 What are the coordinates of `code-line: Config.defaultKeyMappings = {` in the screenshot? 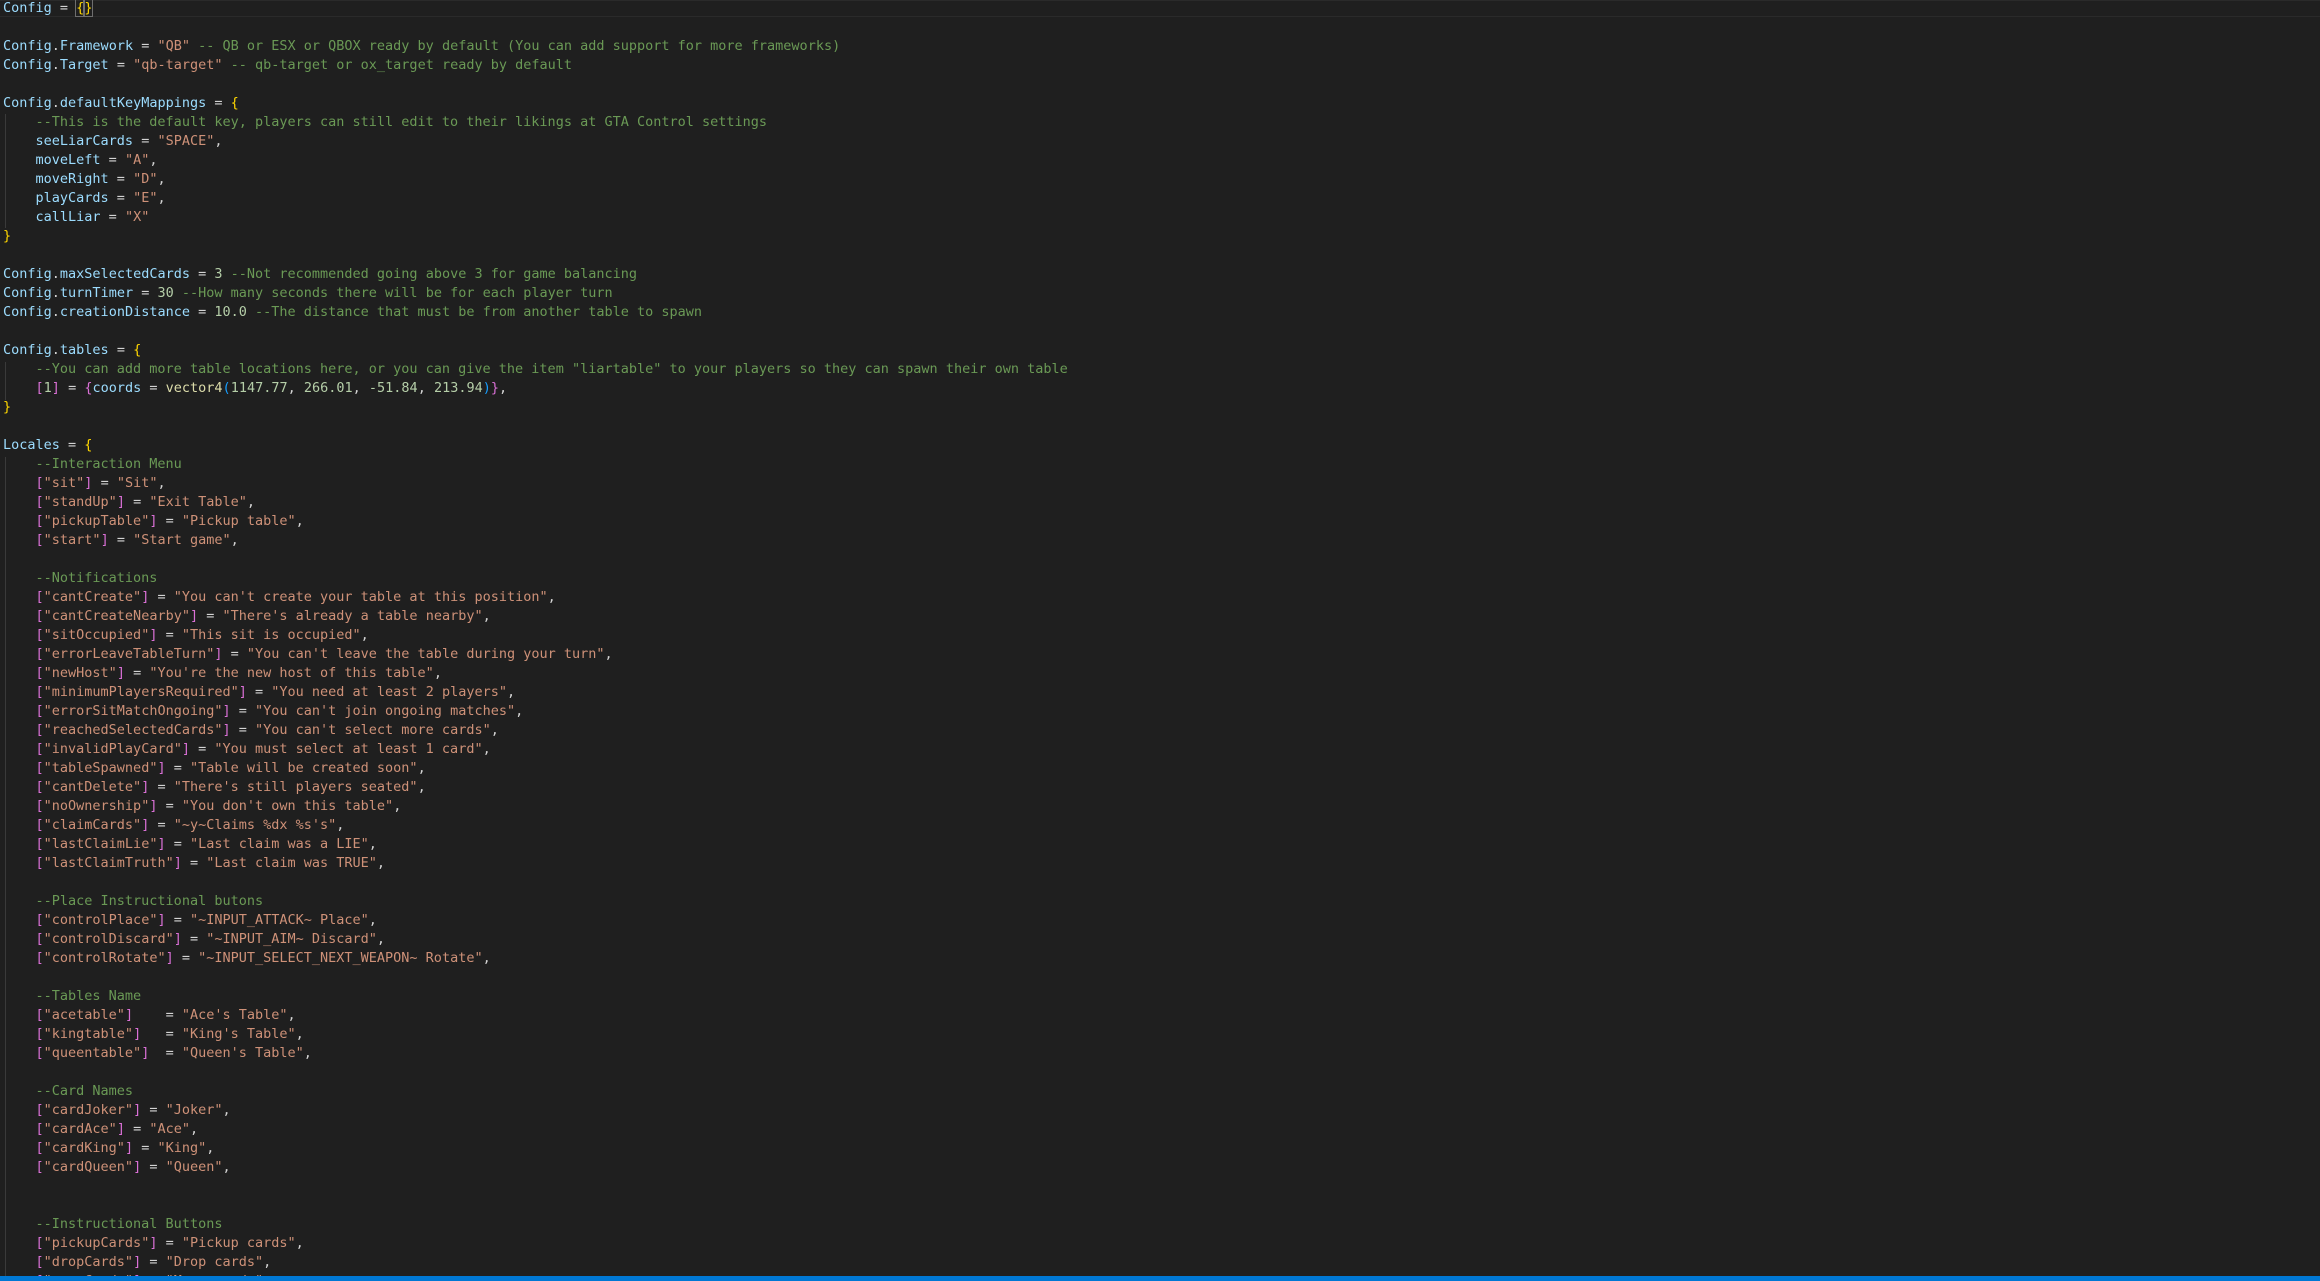 It's located at (121, 103).